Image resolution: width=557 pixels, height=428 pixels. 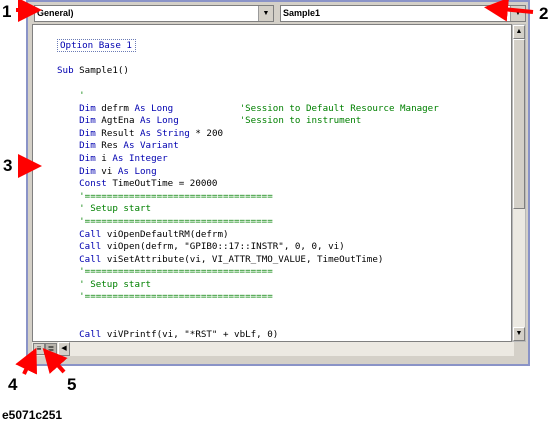 What do you see at coordinates (65, 70) in the screenshot?
I see `code-keyword: Sub` at bounding box center [65, 70].